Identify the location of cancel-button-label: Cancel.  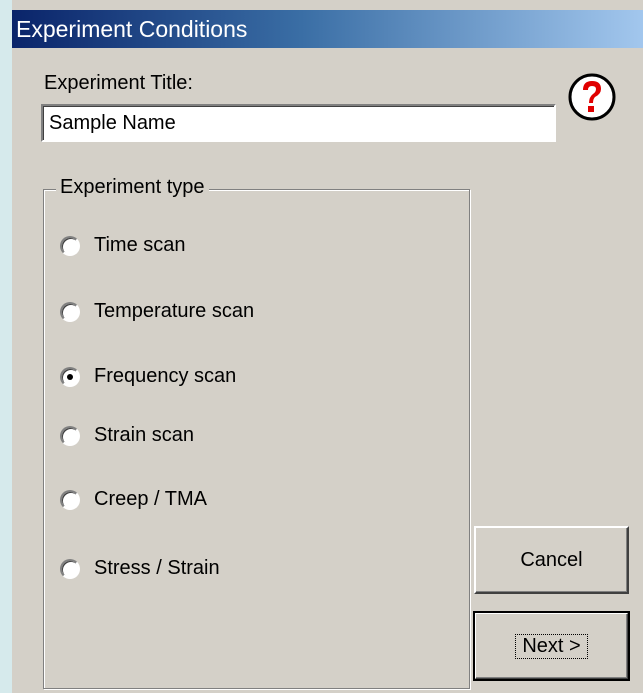
(551, 559).